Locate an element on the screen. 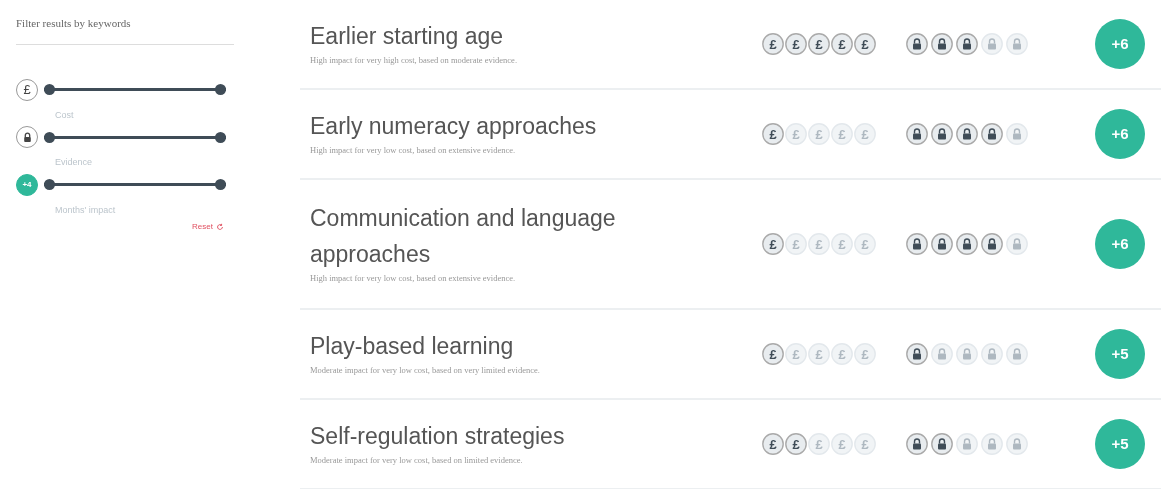  result-title: Earlier starting age is located at coordinates (525, 36).